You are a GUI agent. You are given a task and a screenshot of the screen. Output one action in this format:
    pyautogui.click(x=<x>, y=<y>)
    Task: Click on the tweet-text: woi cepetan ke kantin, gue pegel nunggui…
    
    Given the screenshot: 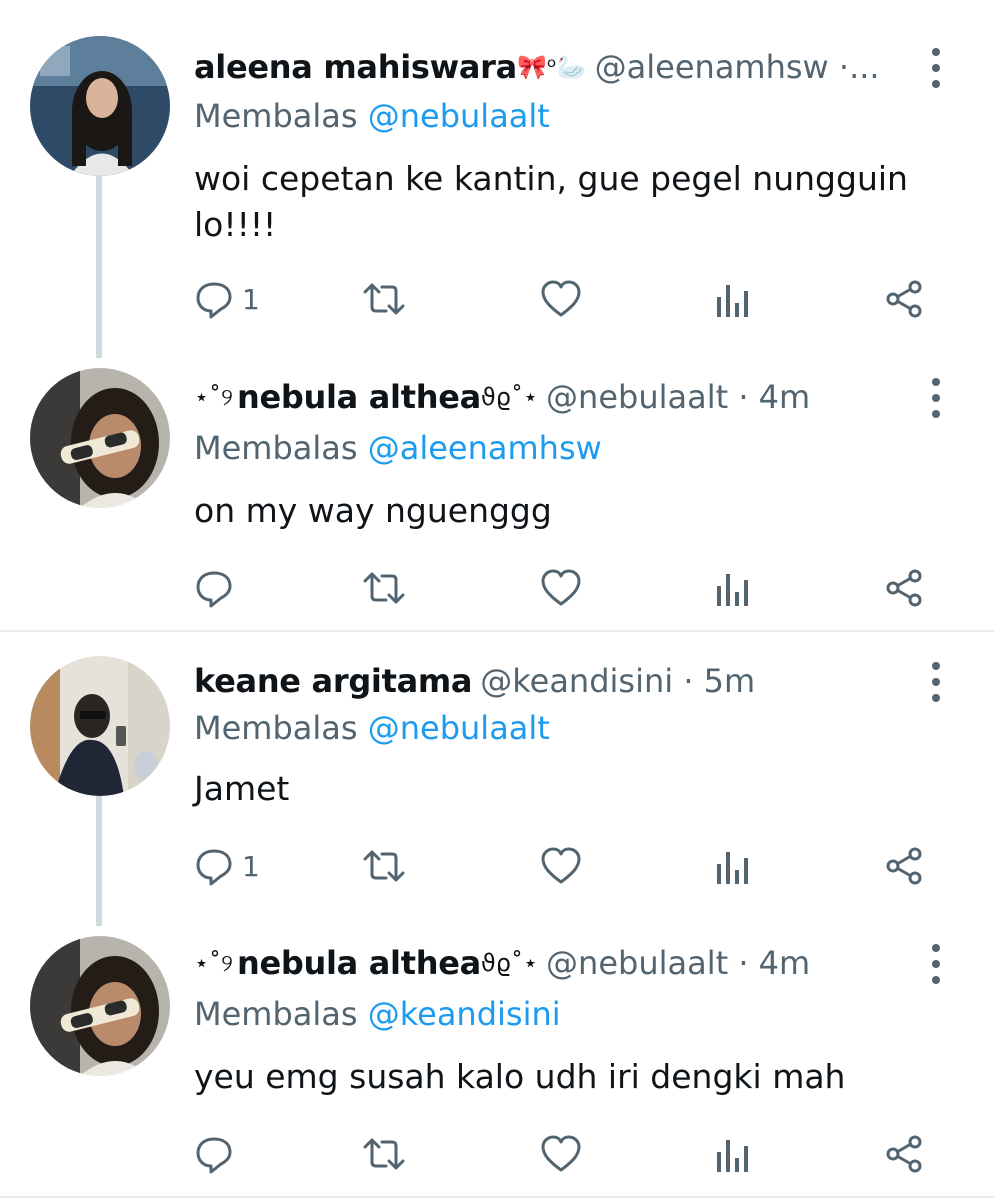 What is the action you would take?
    pyautogui.click(x=551, y=201)
    